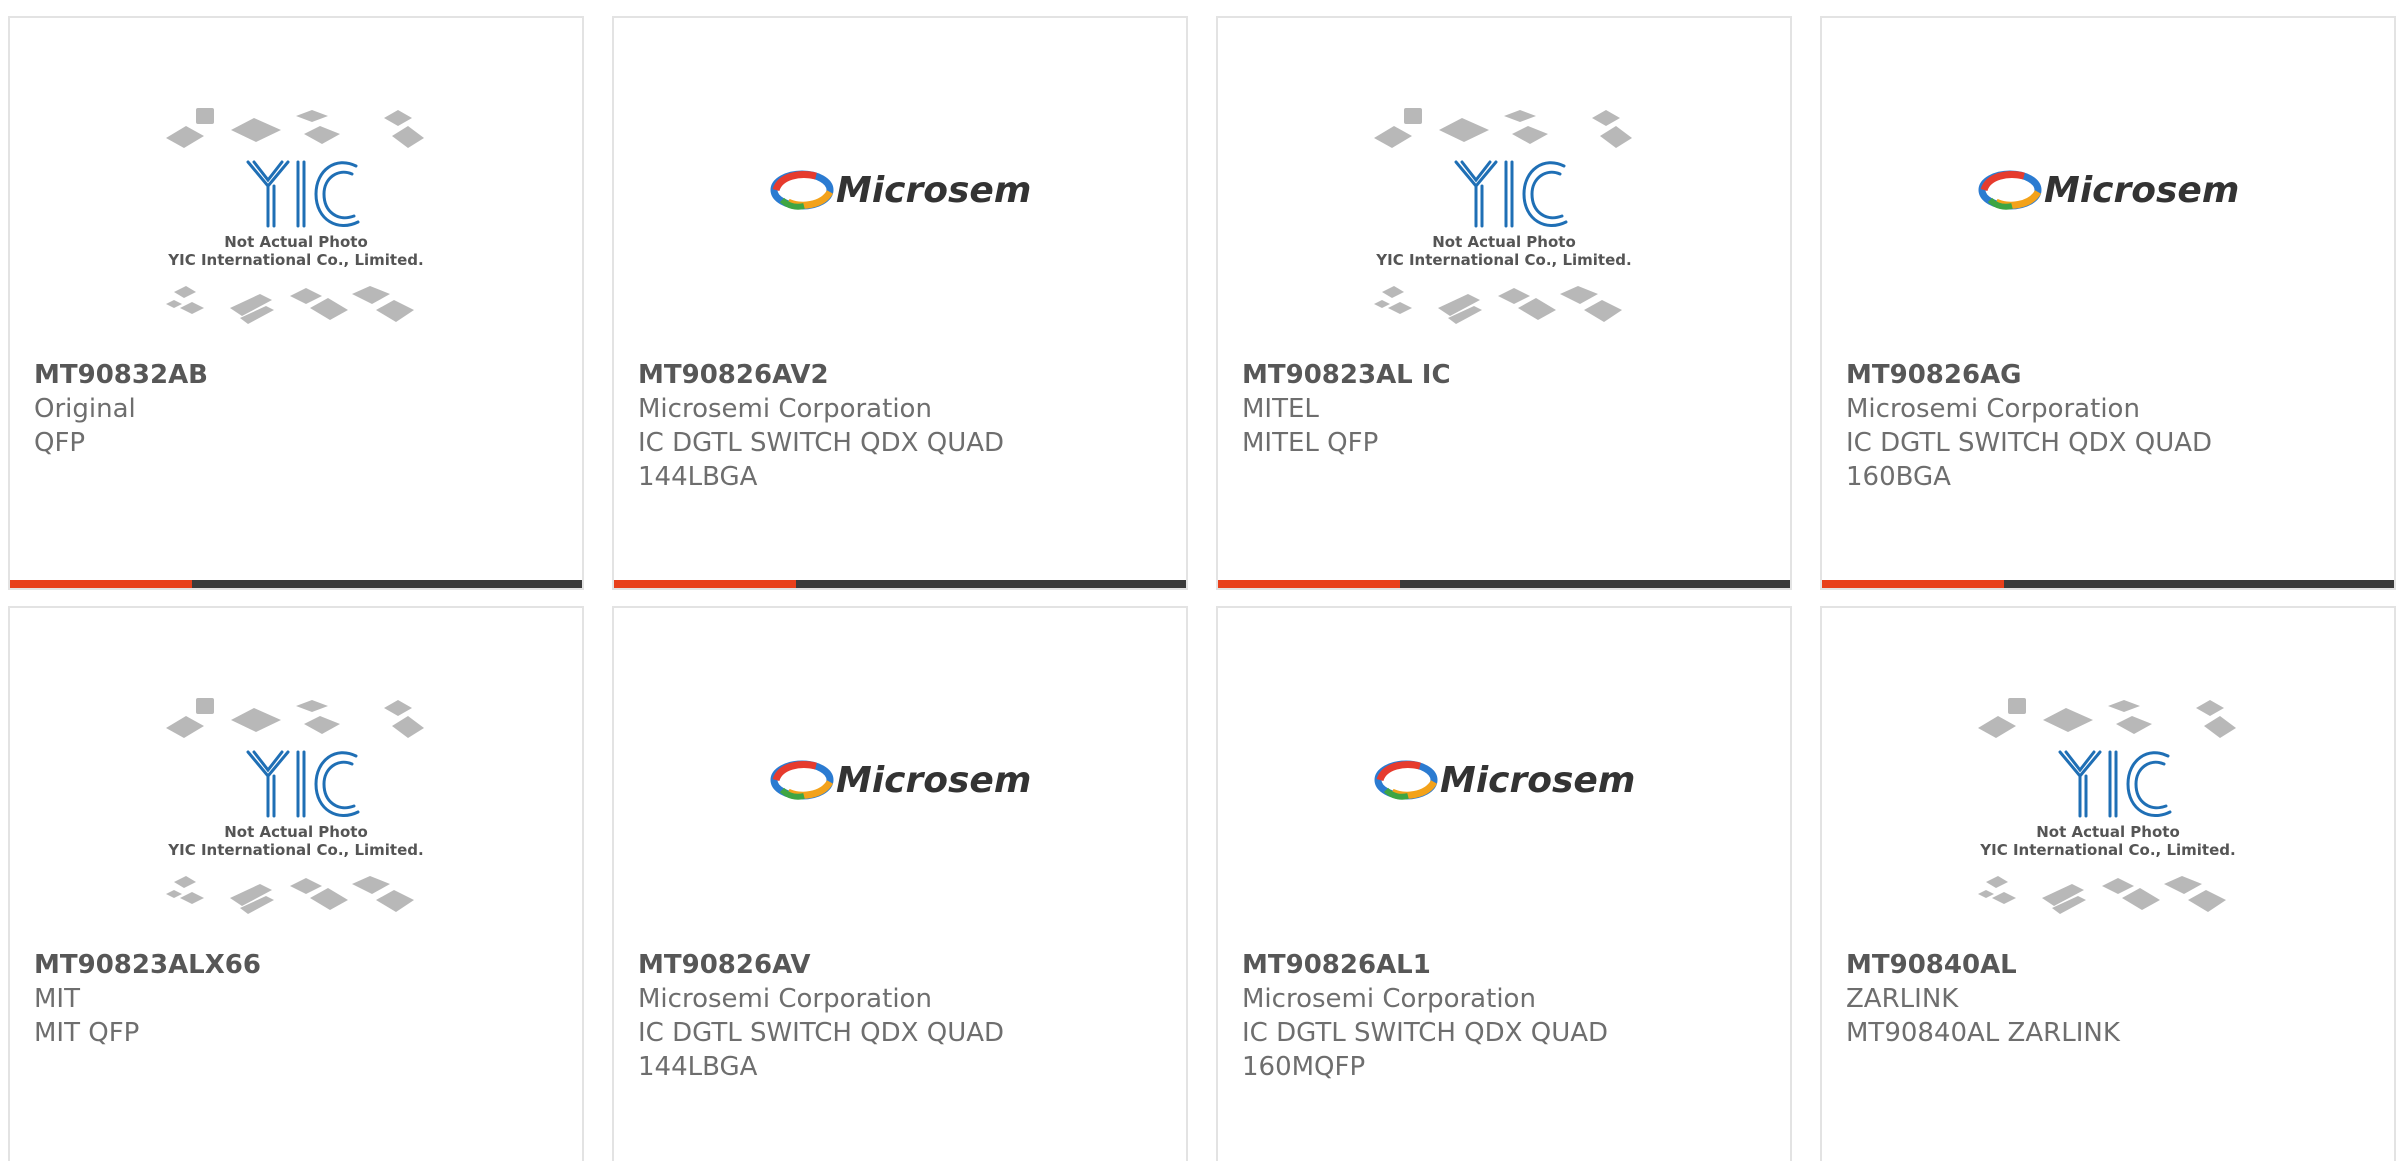 This screenshot has height=1161, width=2400. Describe the element at coordinates (298, 375) in the screenshot. I see `part-number: MT90832AB` at that location.